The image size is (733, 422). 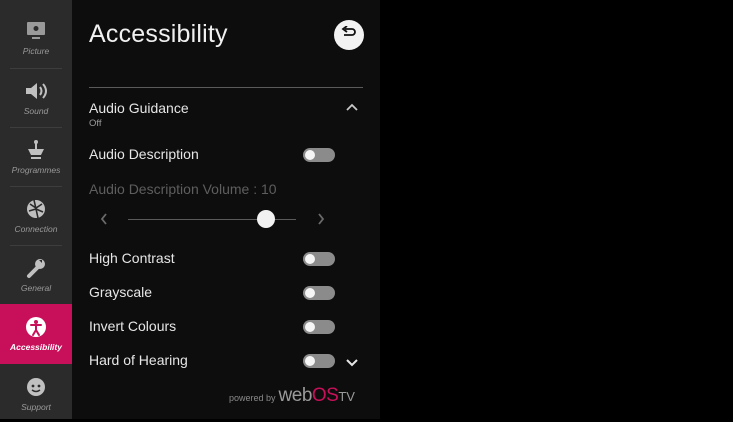 I want to click on chevron-up-icon, so click(x=352, y=105).